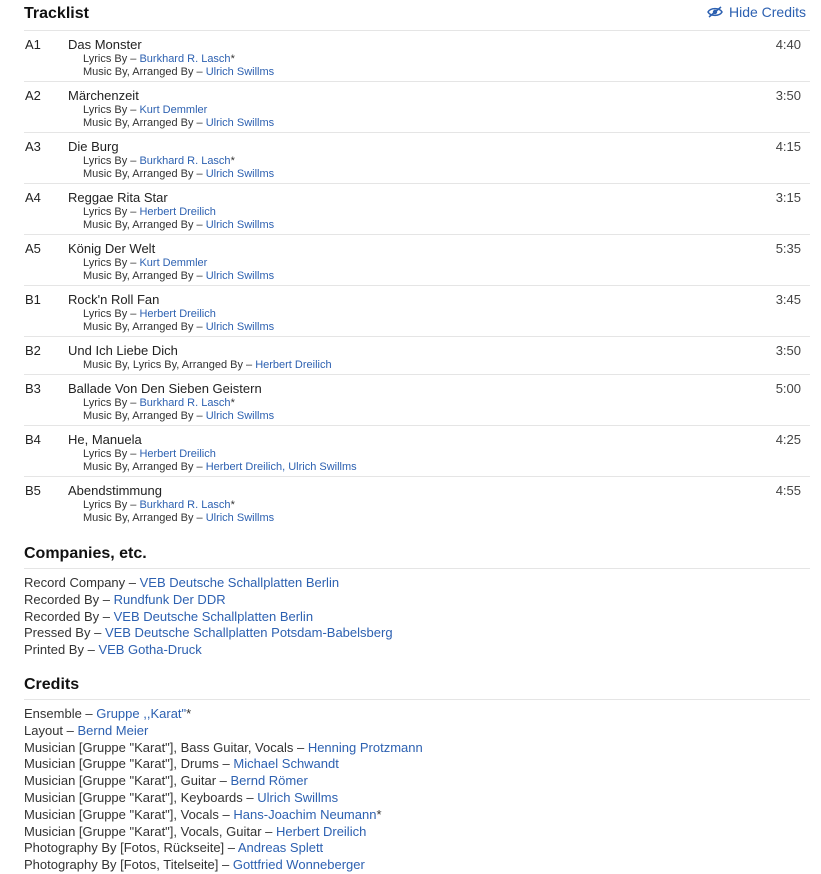 The height and width of the screenshot is (874, 821). What do you see at coordinates (268, 780) in the screenshot?
I see `artist-link: Bernd Römer` at bounding box center [268, 780].